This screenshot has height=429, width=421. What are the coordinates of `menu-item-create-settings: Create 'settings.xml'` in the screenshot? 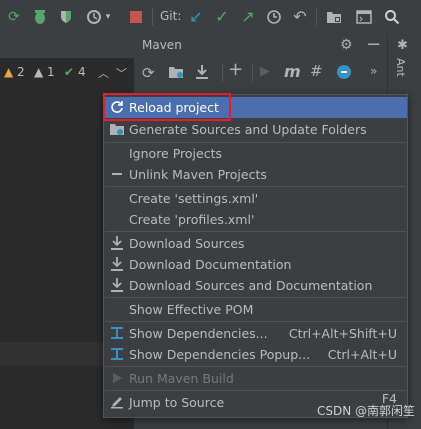 It's located at (255, 198).